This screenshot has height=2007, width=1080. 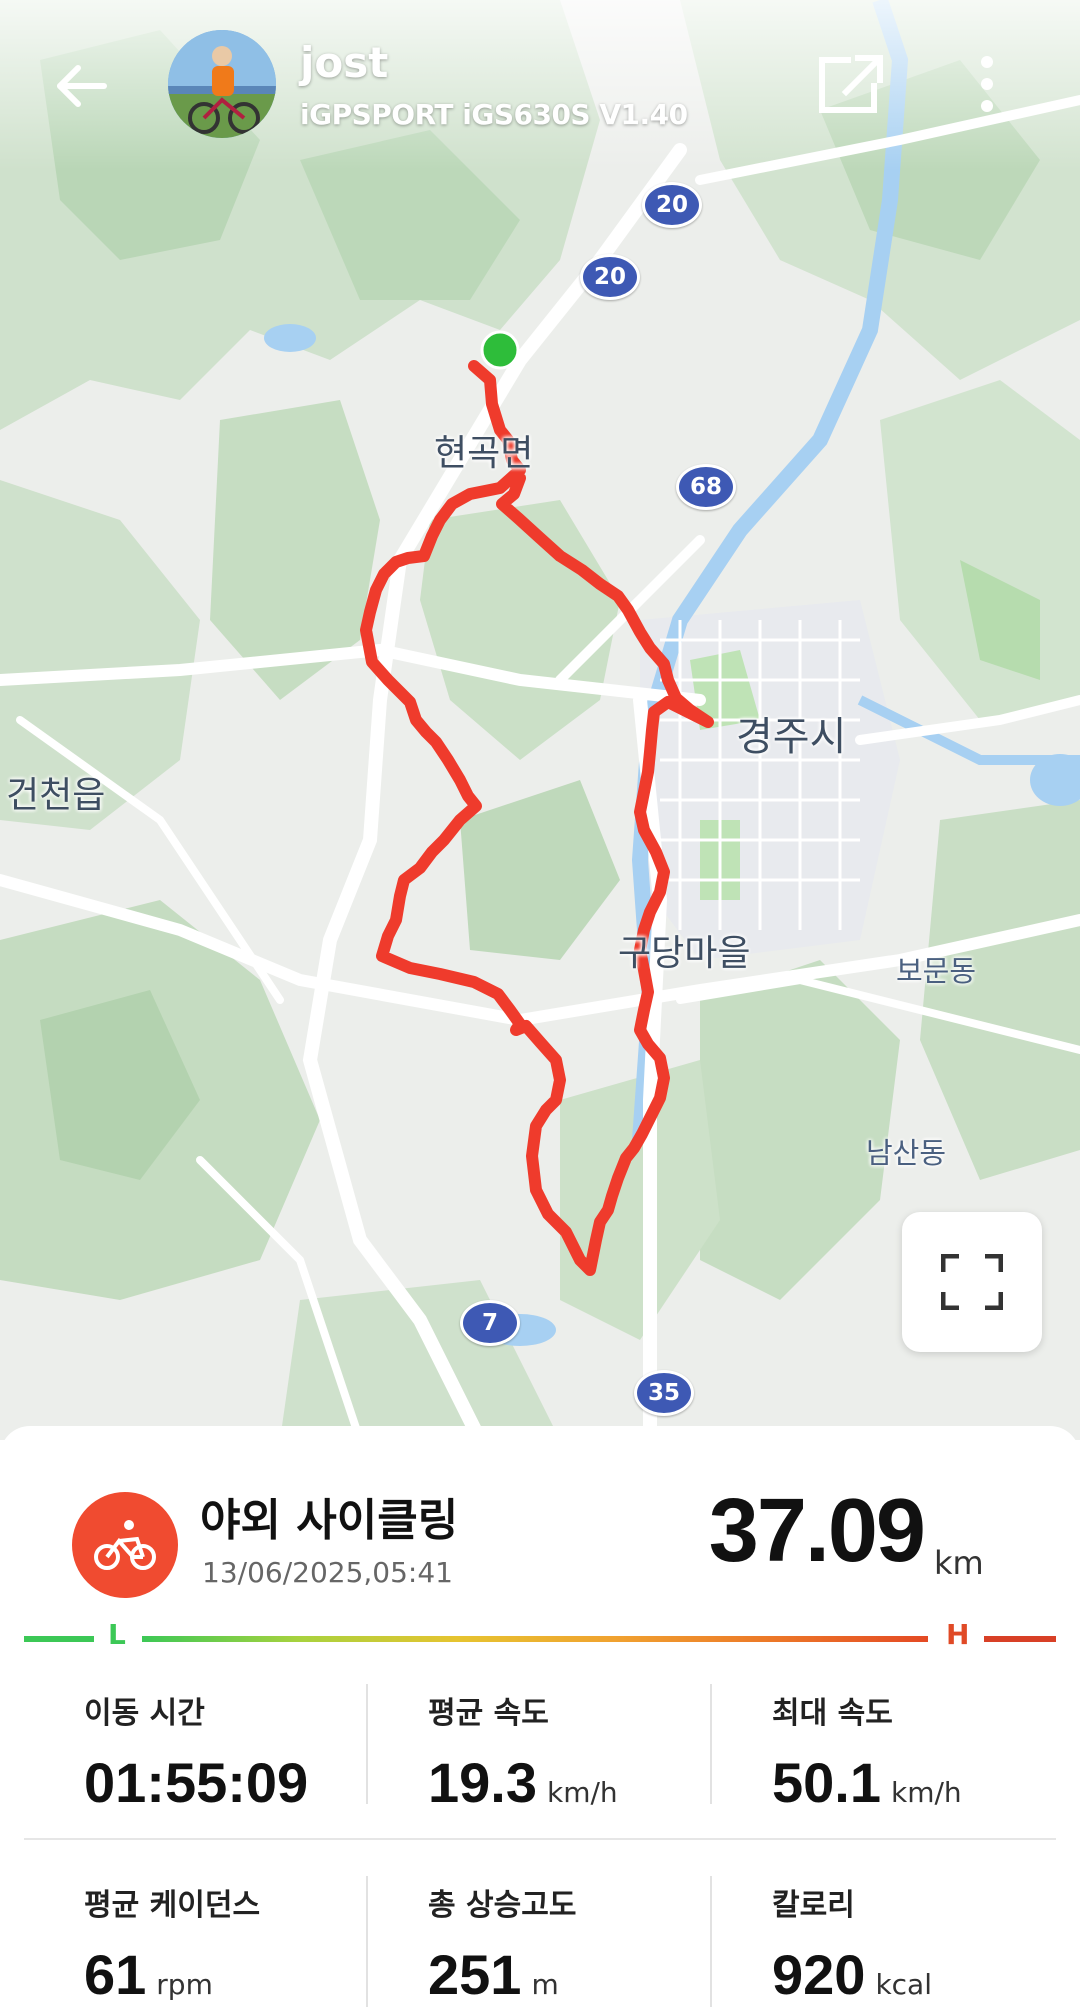 I want to click on stat-label: 평균 속도, so click(x=488, y=1713).